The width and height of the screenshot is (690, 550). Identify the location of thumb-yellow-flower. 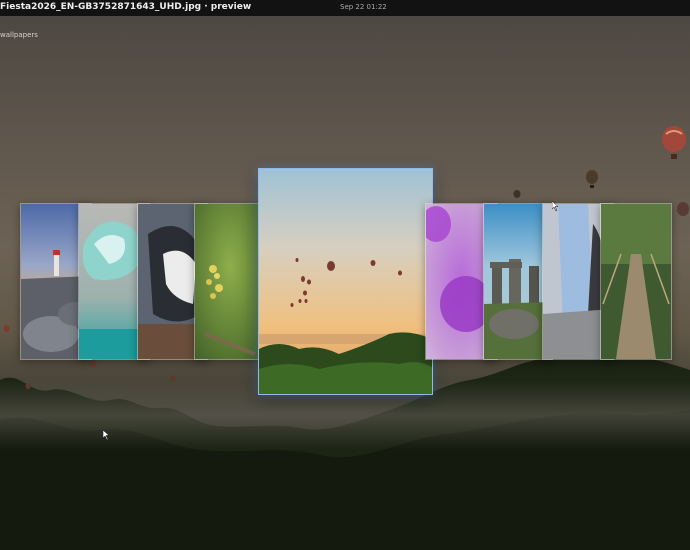
(230, 281).